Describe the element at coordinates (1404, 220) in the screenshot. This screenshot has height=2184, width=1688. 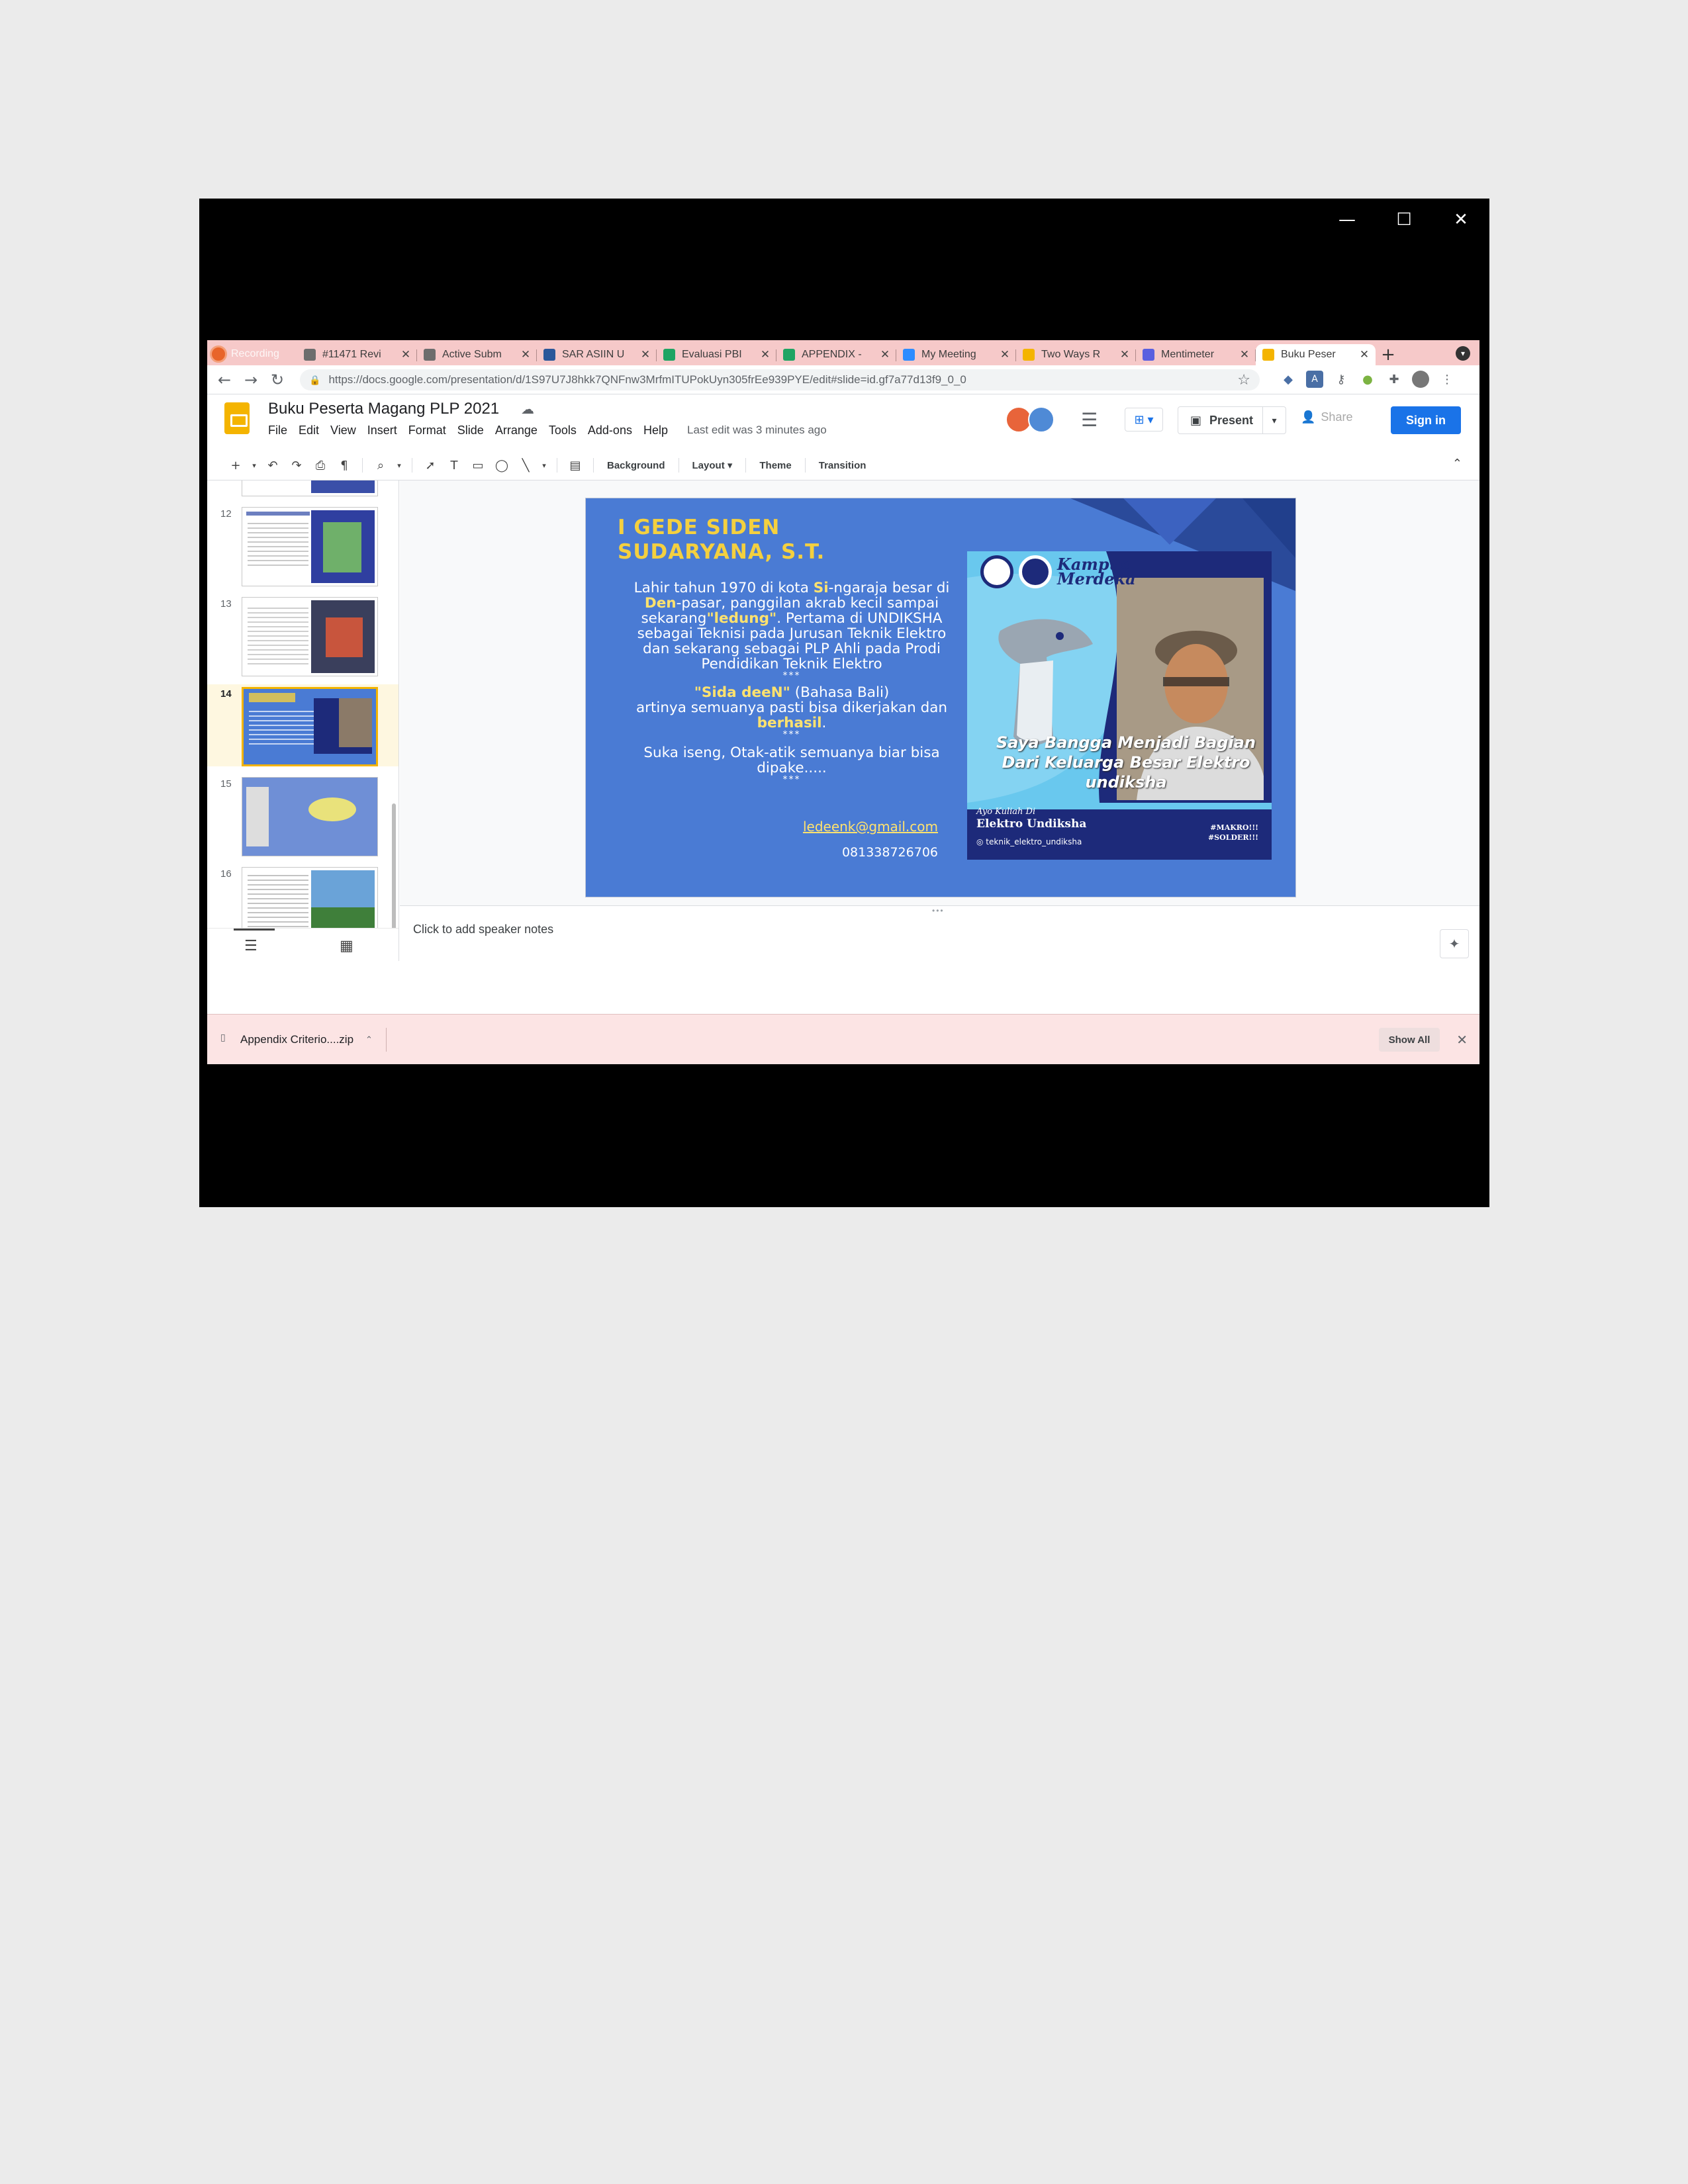
I see `maximize-button: ☐` at that location.